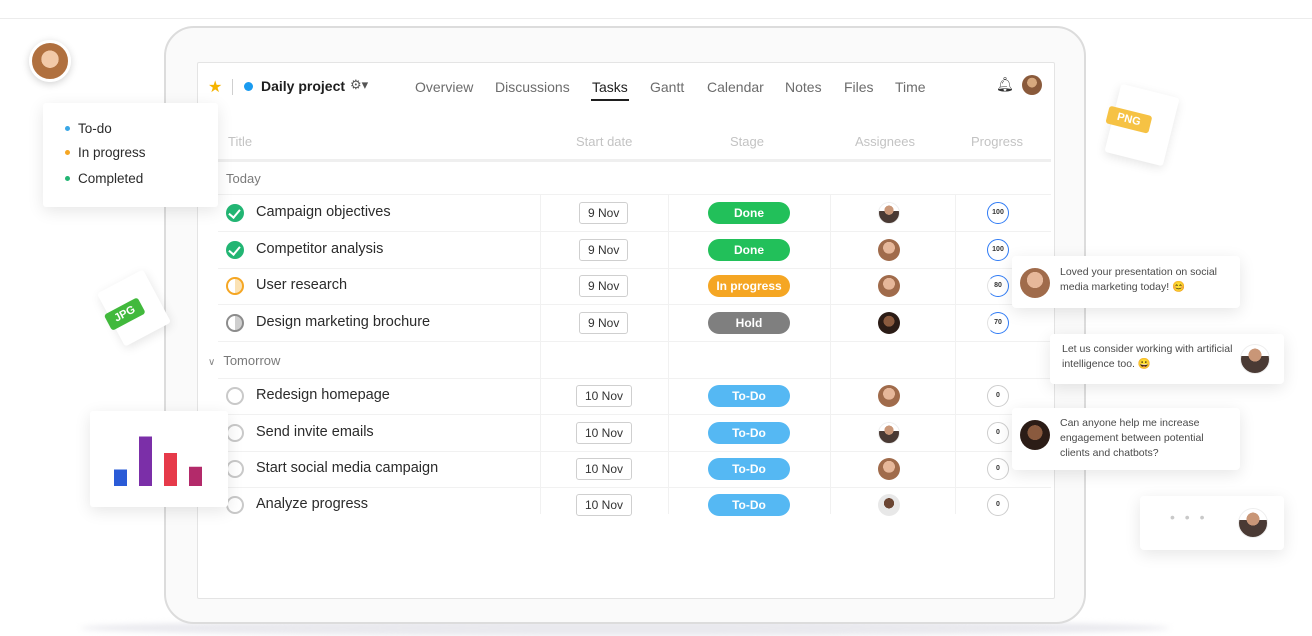 Image resolution: width=1312 pixels, height=636 pixels. What do you see at coordinates (240, 141) in the screenshot?
I see `column-header-title: Title` at bounding box center [240, 141].